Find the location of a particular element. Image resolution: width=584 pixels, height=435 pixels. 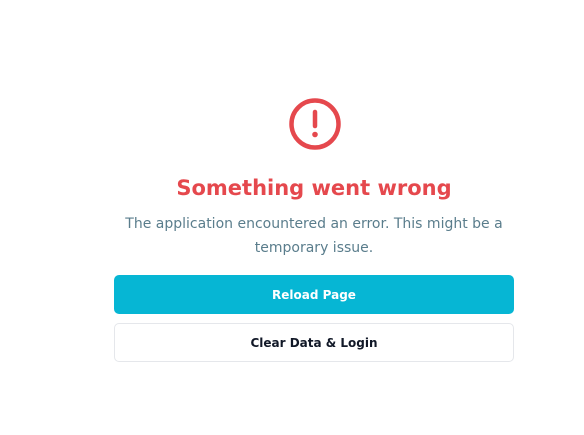

clear-data-login-button: Clear Data & Login is located at coordinates (314, 342).